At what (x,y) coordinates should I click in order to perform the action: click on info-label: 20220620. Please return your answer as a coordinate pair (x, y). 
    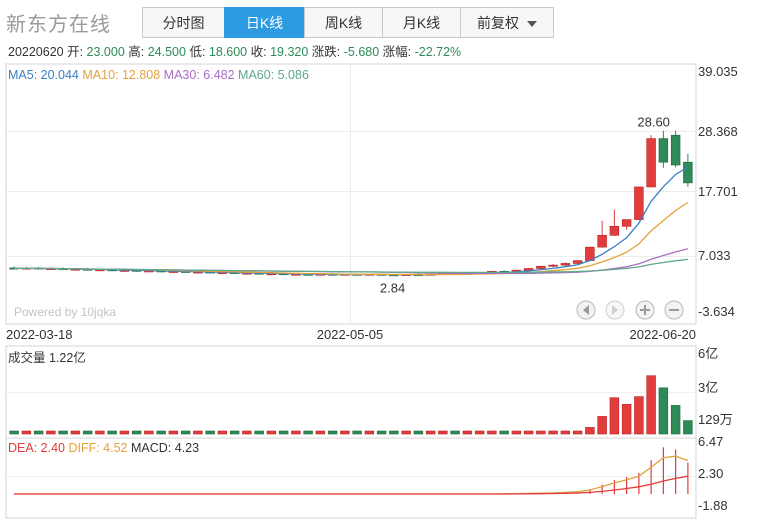
    Looking at the image, I should click on (36, 52).